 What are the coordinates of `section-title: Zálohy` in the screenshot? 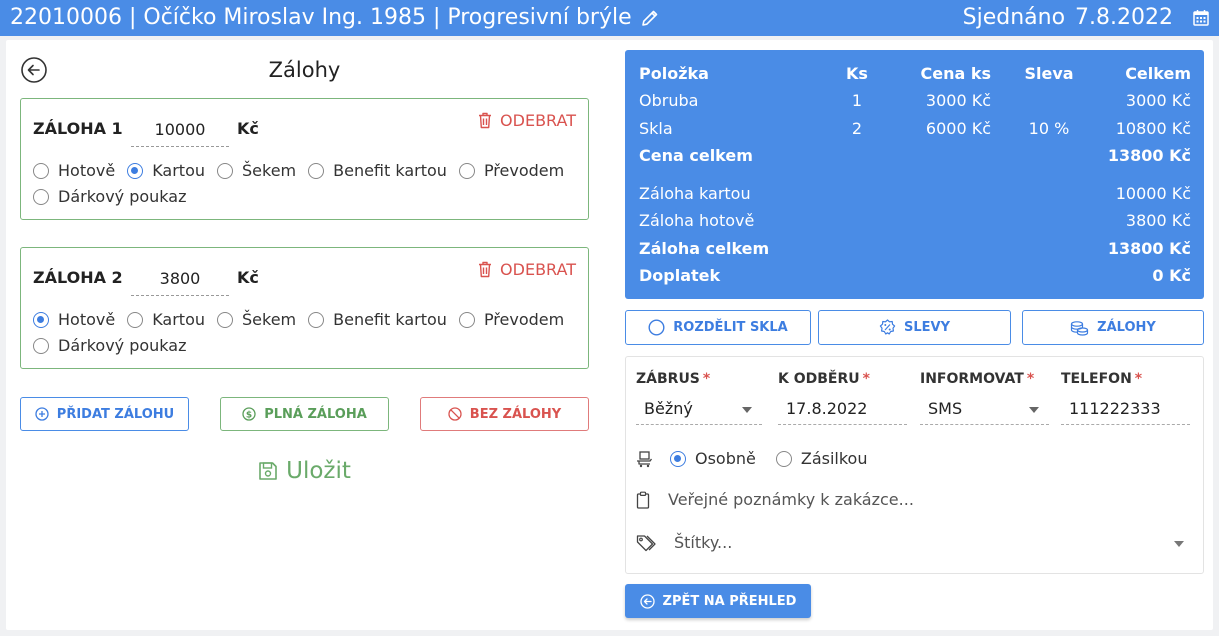 It's located at (304, 70).